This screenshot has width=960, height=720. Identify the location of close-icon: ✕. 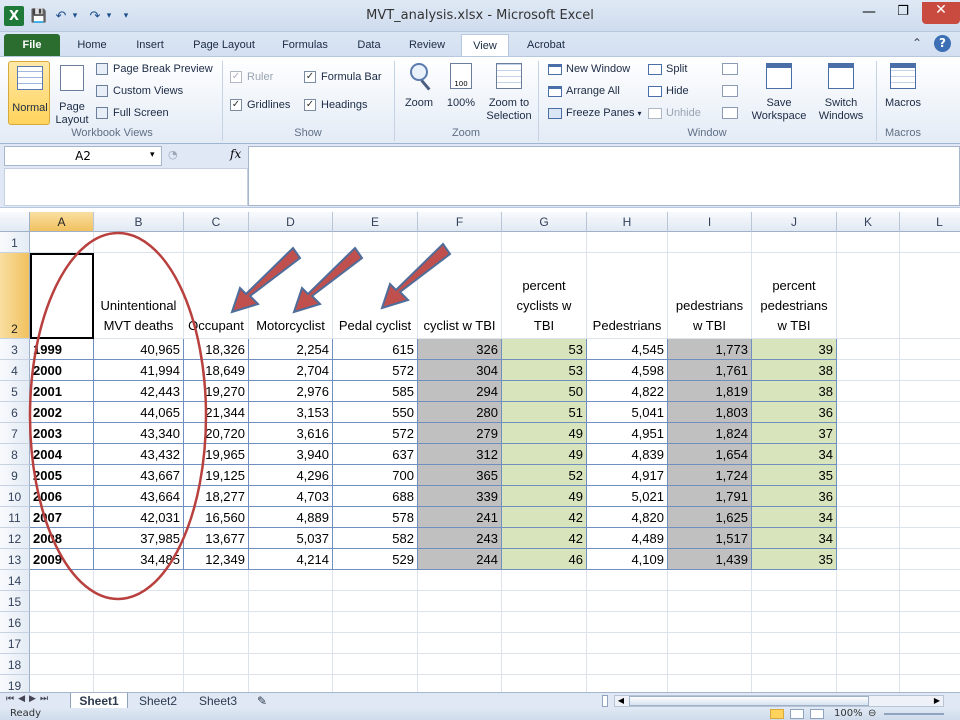
(941, 13).